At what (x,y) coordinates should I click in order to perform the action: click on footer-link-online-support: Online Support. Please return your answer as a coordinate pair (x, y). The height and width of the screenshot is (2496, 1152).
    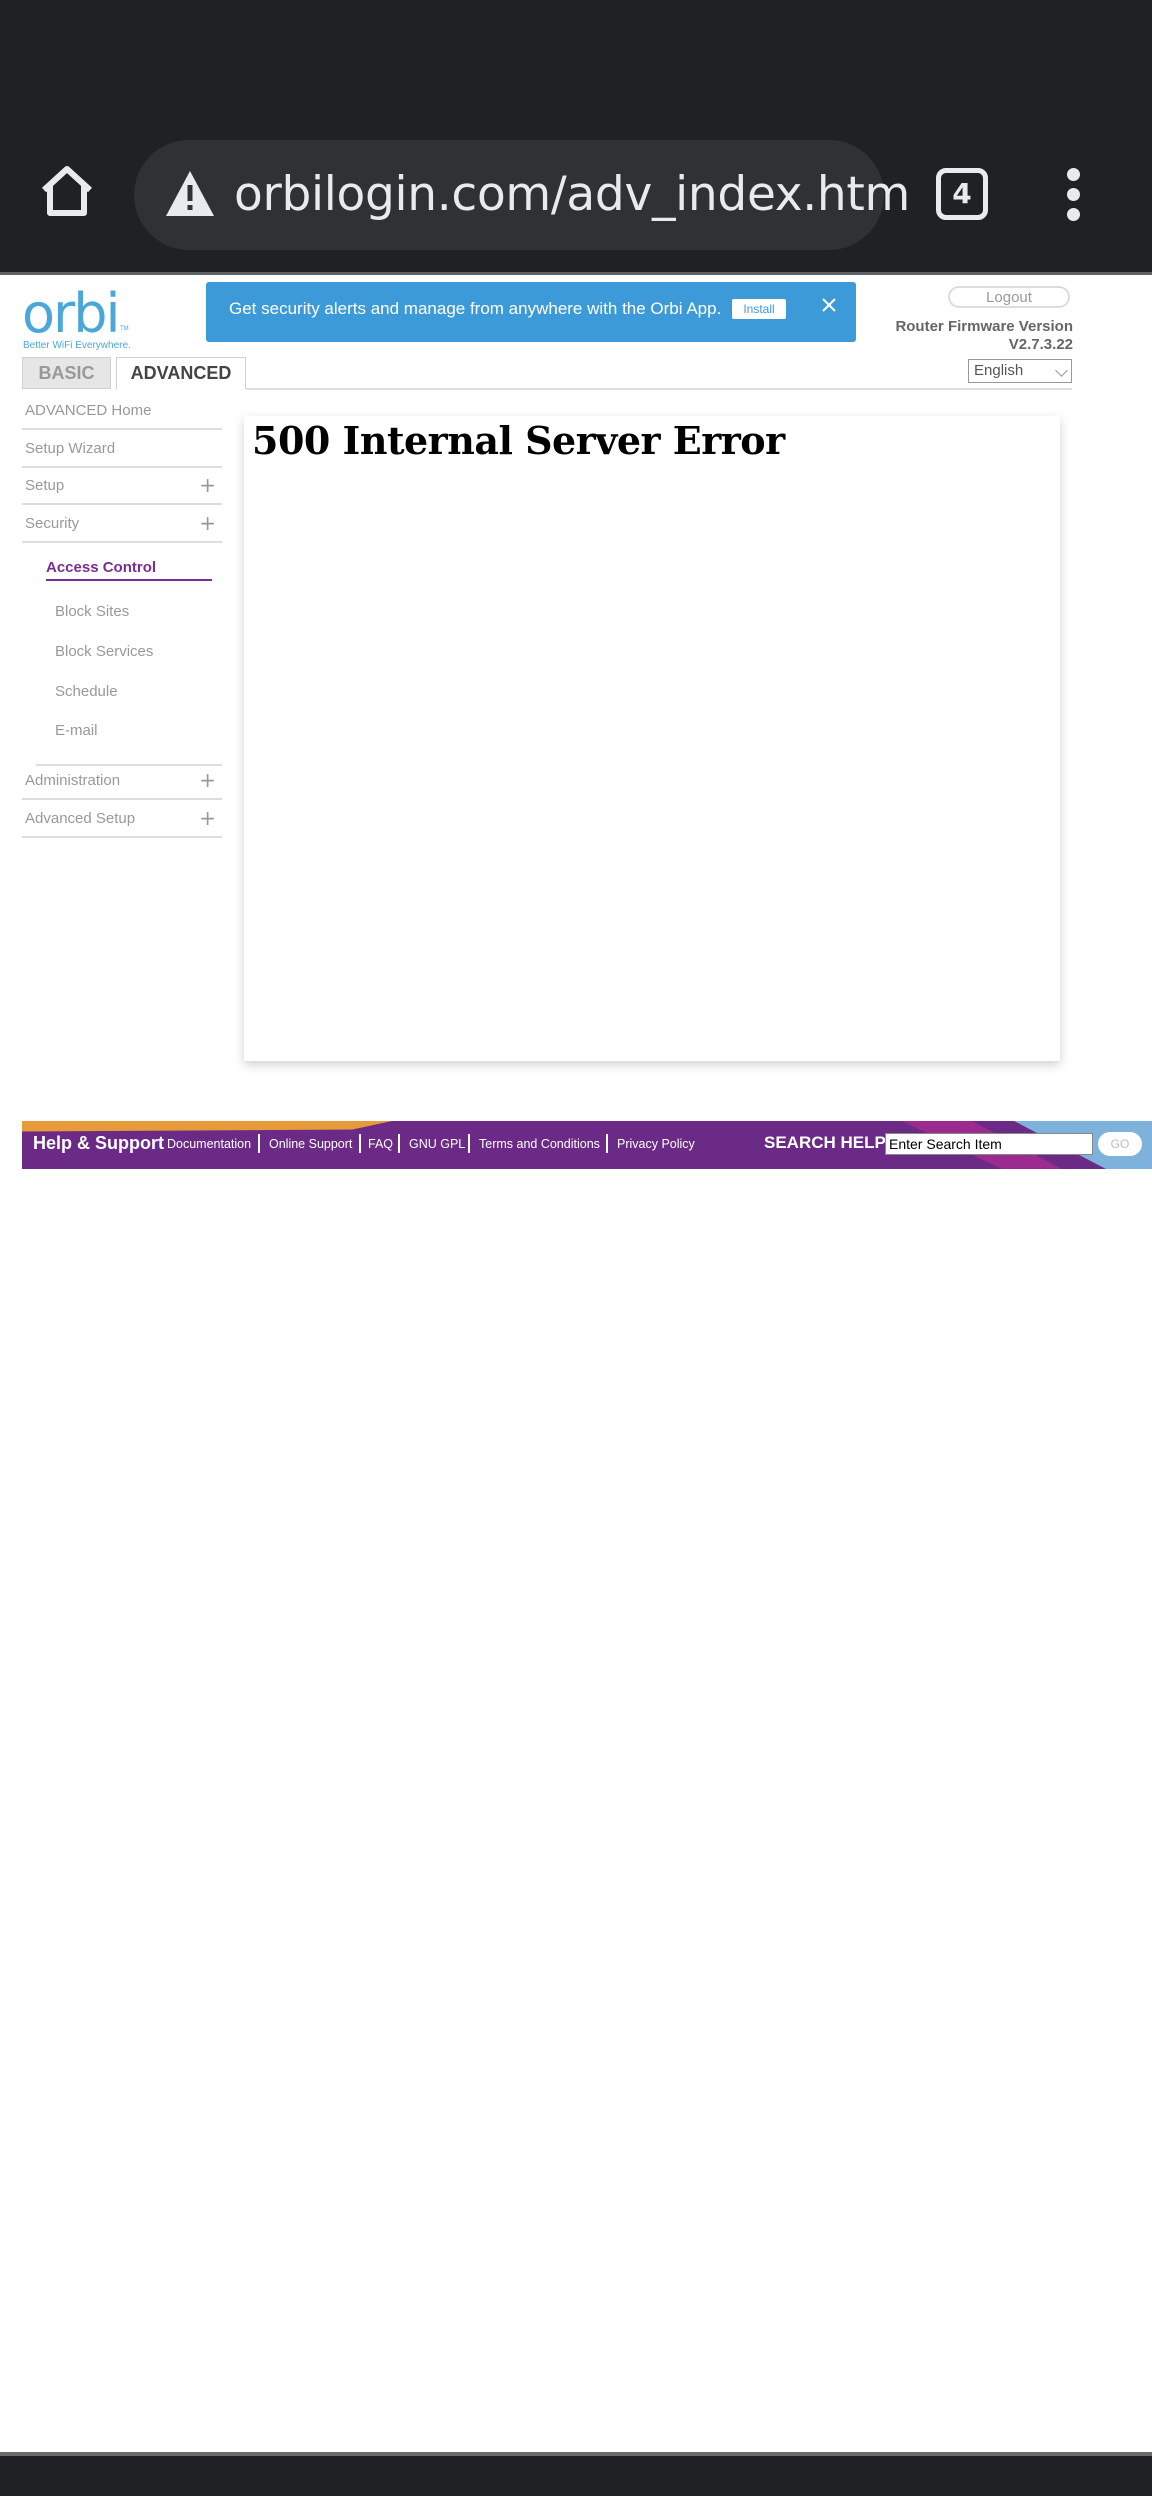
    Looking at the image, I should click on (310, 1144).